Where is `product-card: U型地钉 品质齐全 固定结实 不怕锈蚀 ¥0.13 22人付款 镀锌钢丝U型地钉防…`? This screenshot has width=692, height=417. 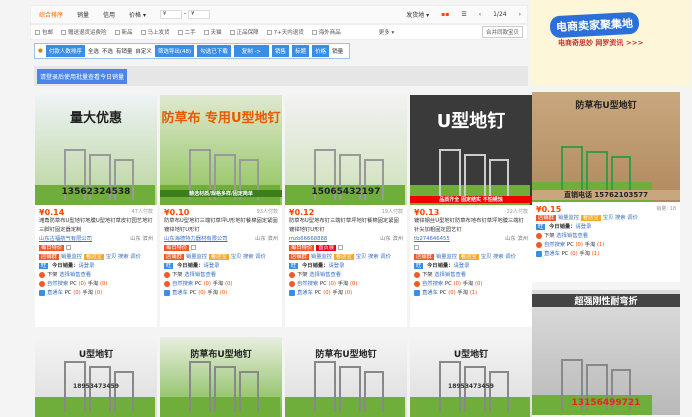
product-card: U型地钉 品质齐全 固定结实 不怕锈蚀 ¥0.13 22人付款 镀锌钢丝U型地钉防… is located at coordinates (471, 211).